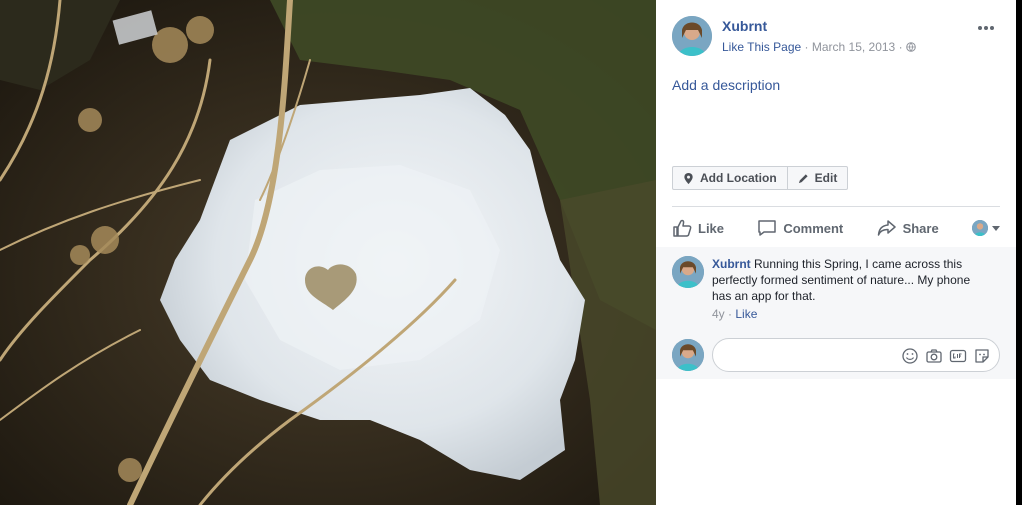  What do you see at coordinates (826, 178) in the screenshot?
I see `edit-label: Edit` at bounding box center [826, 178].